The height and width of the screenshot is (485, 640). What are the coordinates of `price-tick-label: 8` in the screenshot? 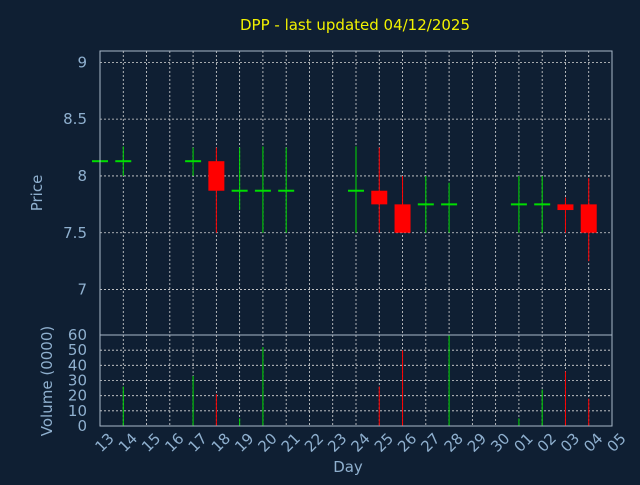 It's located at (82, 176).